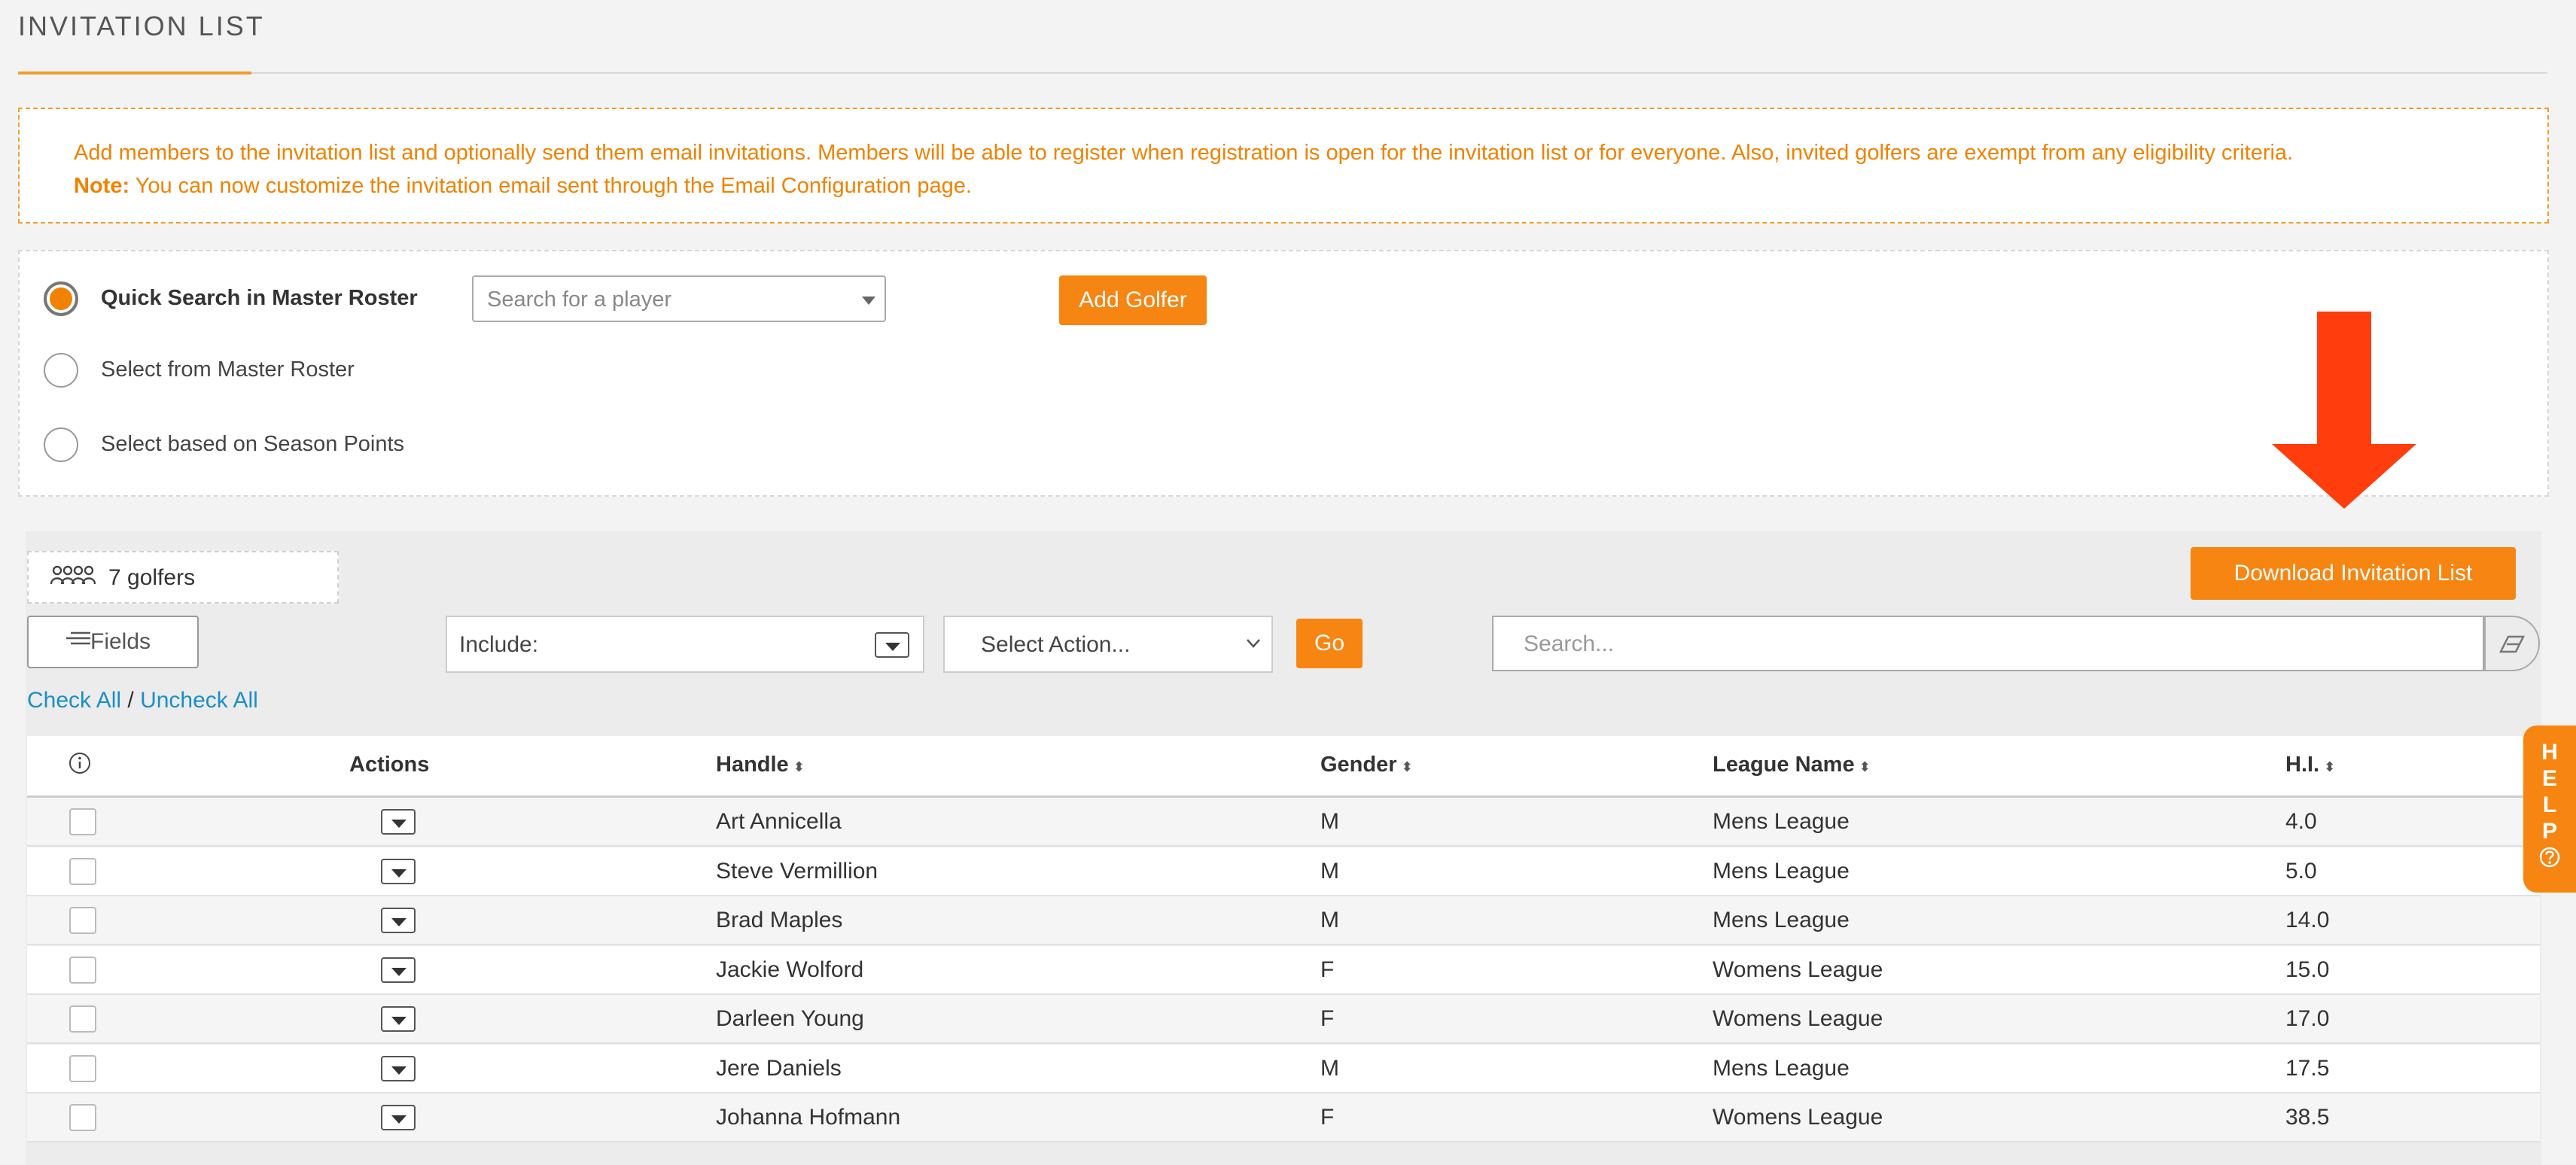 The image size is (2576, 1165). I want to click on include-dropdown-toggle, so click(892, 645).